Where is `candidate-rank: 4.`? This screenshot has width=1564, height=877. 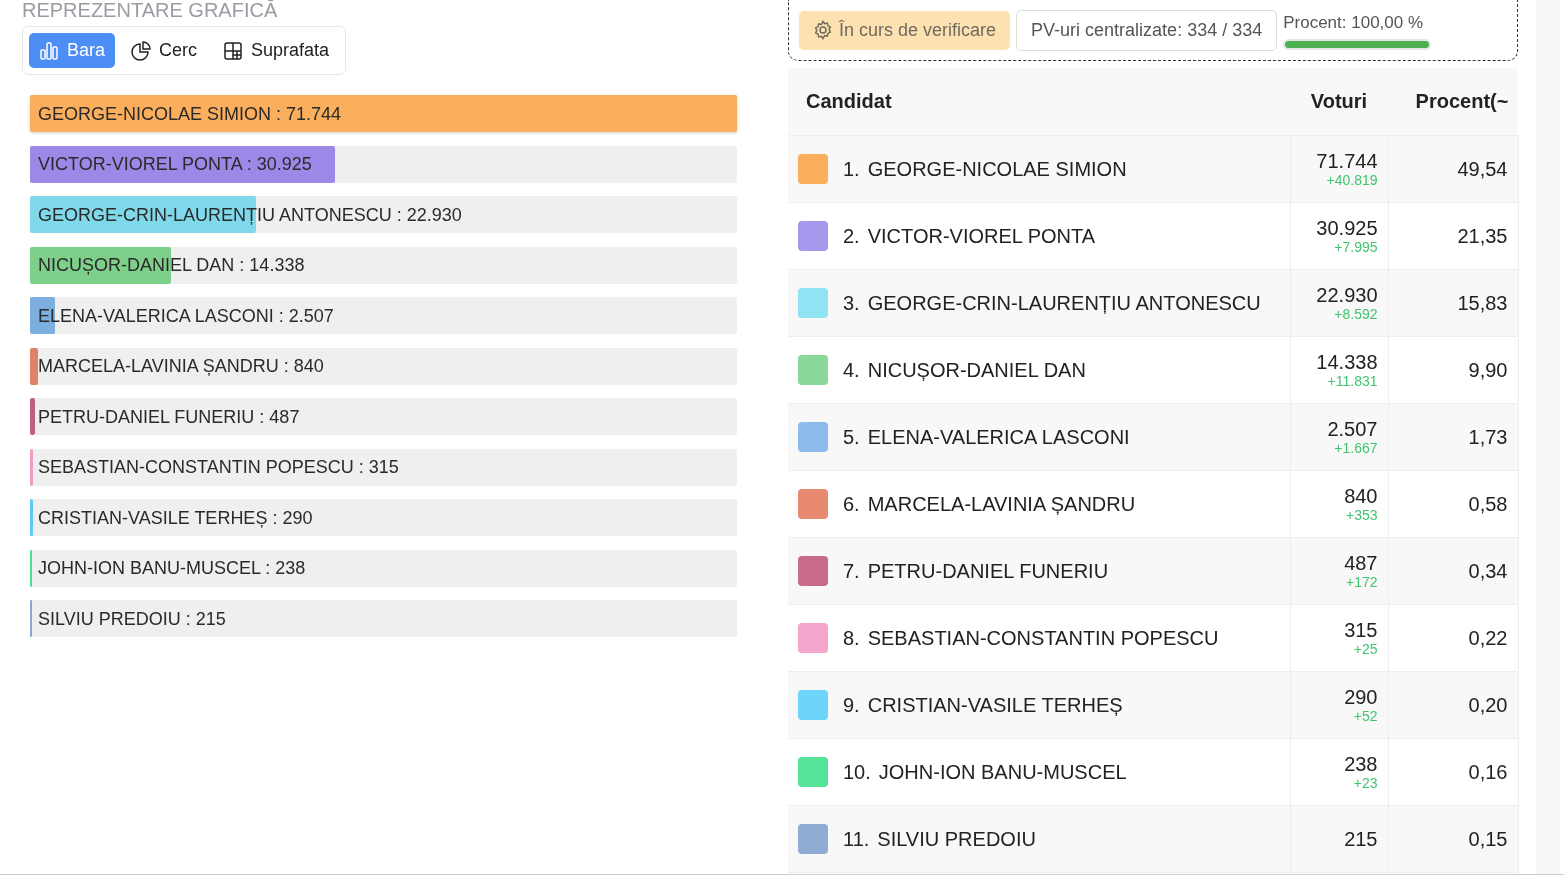
candidate-rank: 4. is located at coordinates (851, 370).